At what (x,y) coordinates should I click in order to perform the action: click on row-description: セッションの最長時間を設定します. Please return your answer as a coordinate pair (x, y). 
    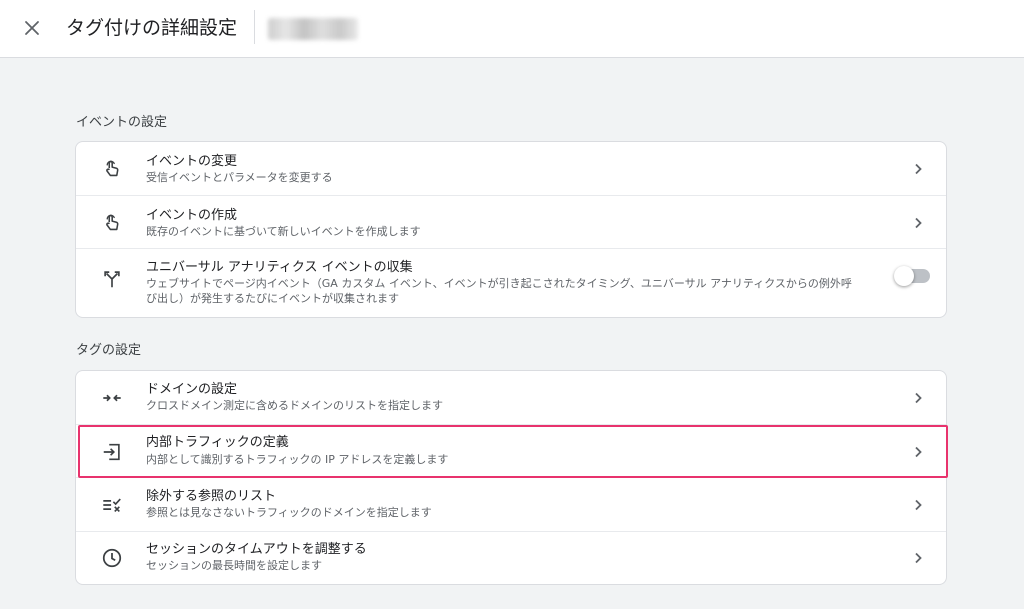
    Looking at the image, I should click on (234, 565).